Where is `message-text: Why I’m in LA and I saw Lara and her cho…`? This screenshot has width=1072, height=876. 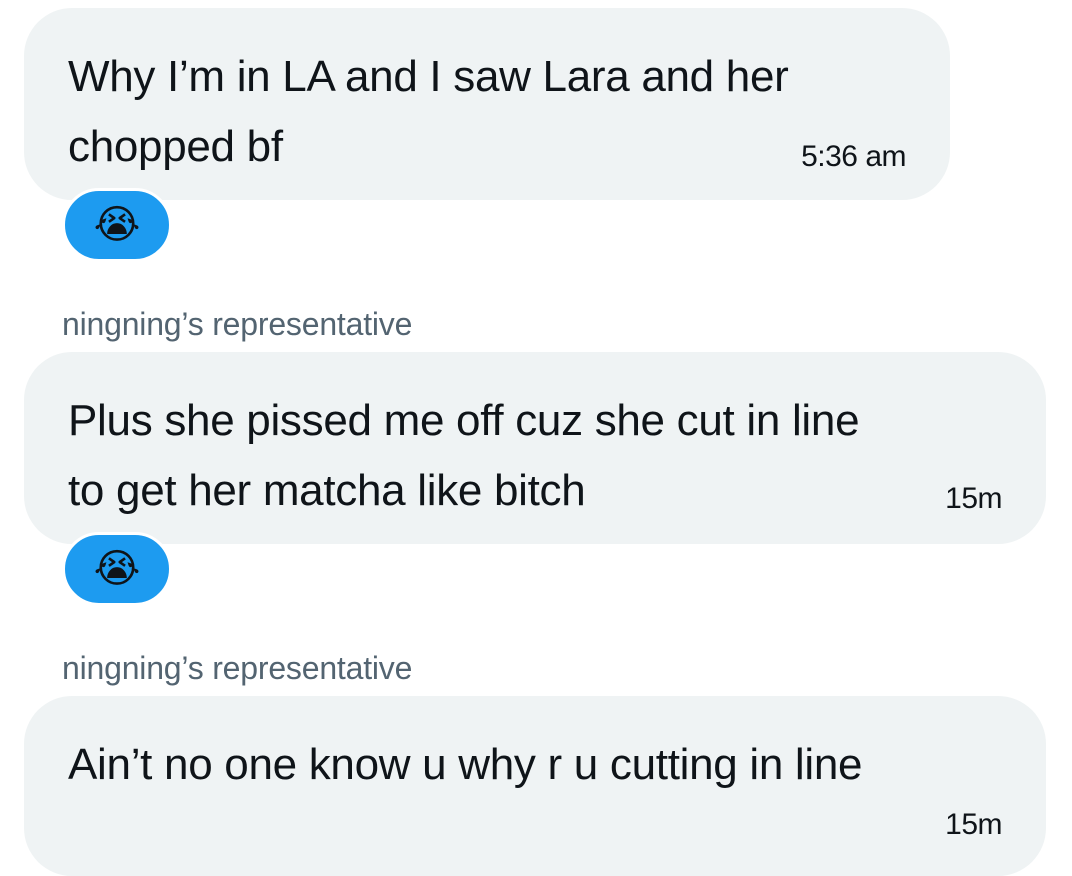
message-text: Why I’m in LA and I saw Lara and her cho… is located at coordinates (428, 111).